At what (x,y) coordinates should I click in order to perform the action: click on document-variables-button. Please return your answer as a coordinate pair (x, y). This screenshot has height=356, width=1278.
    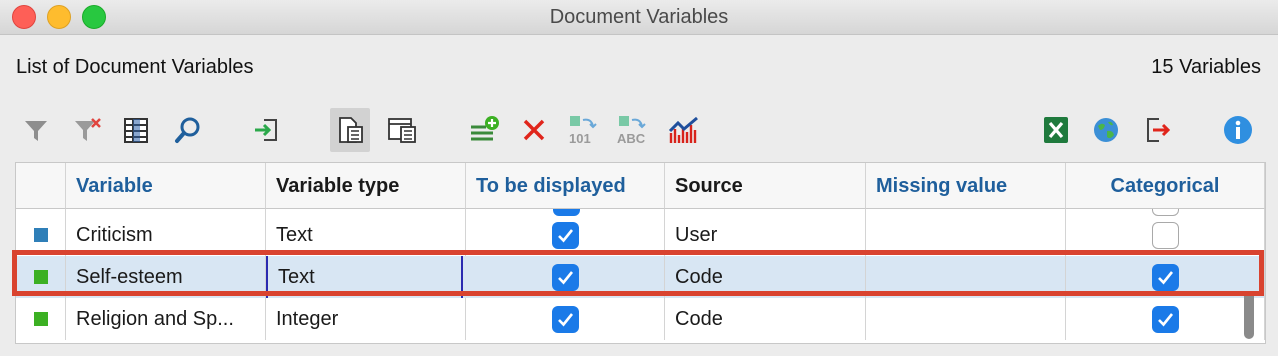
    Looking at the image, I should click on (350, 130).